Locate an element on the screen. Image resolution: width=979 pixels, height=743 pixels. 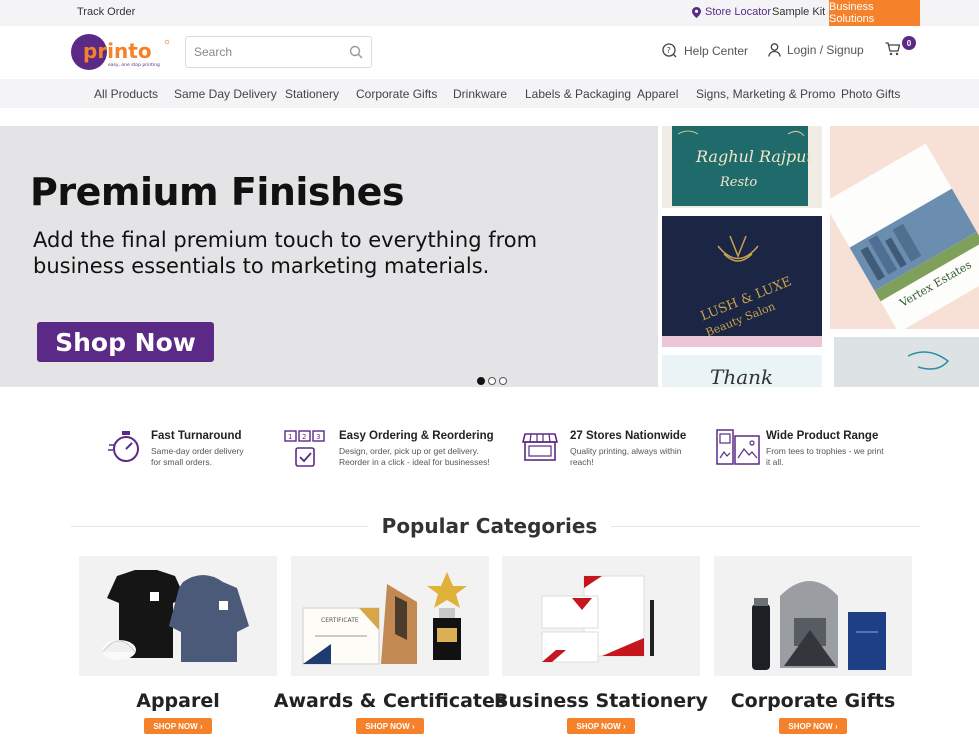
feature-description-line2: reach! is located at coordinates (582, 462).